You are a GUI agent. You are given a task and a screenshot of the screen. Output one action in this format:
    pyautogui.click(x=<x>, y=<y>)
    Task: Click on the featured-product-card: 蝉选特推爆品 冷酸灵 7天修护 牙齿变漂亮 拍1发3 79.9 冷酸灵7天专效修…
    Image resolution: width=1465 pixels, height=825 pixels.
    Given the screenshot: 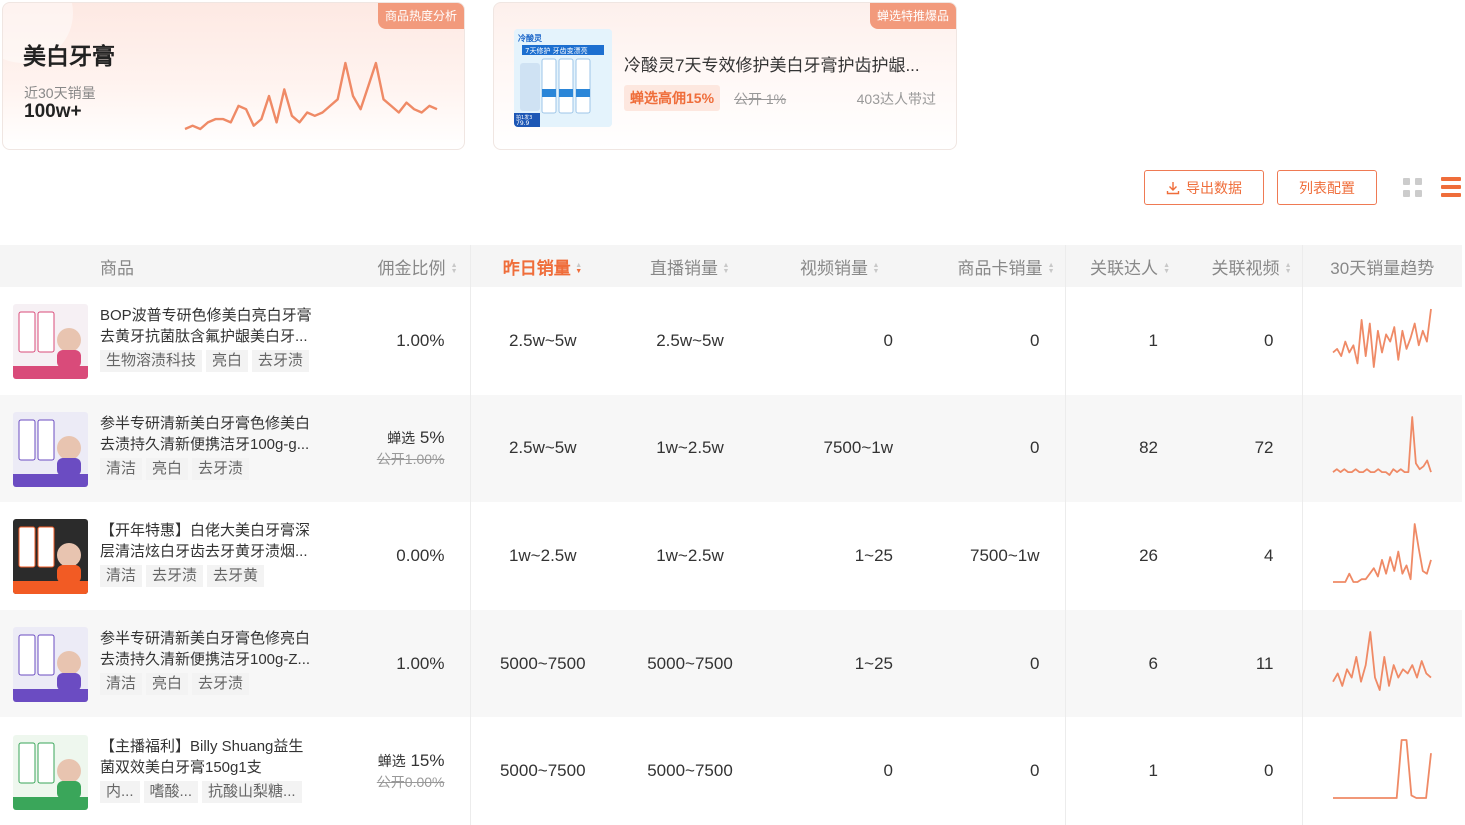 What is the action you would take?
    pyautogui.click(x=725, y=76)
    